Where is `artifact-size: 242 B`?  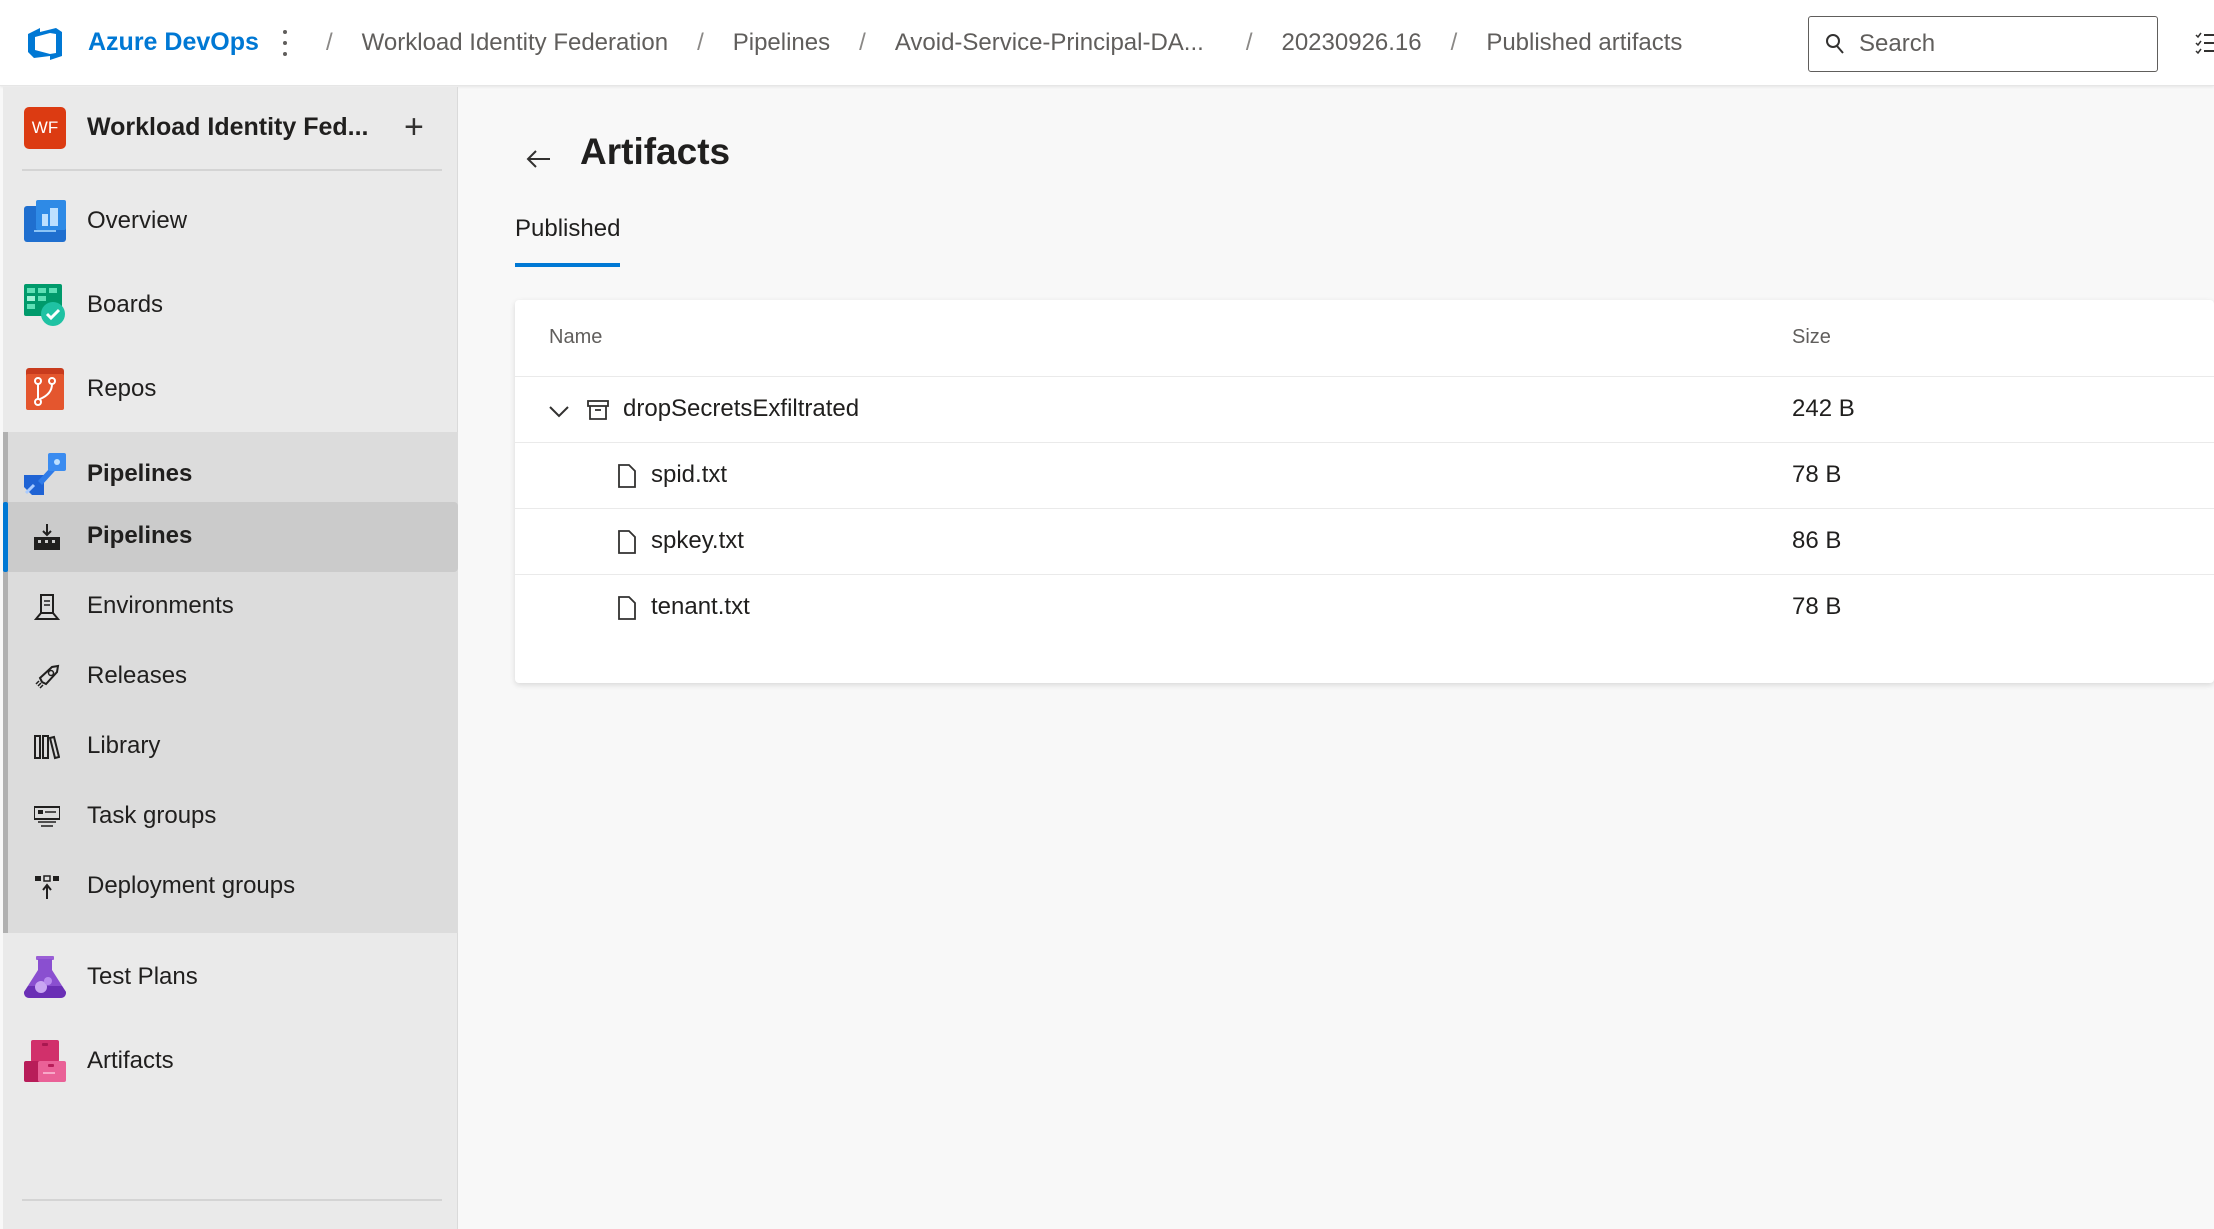 artifact-size: 242 B is located at coordinates (1823, 408).